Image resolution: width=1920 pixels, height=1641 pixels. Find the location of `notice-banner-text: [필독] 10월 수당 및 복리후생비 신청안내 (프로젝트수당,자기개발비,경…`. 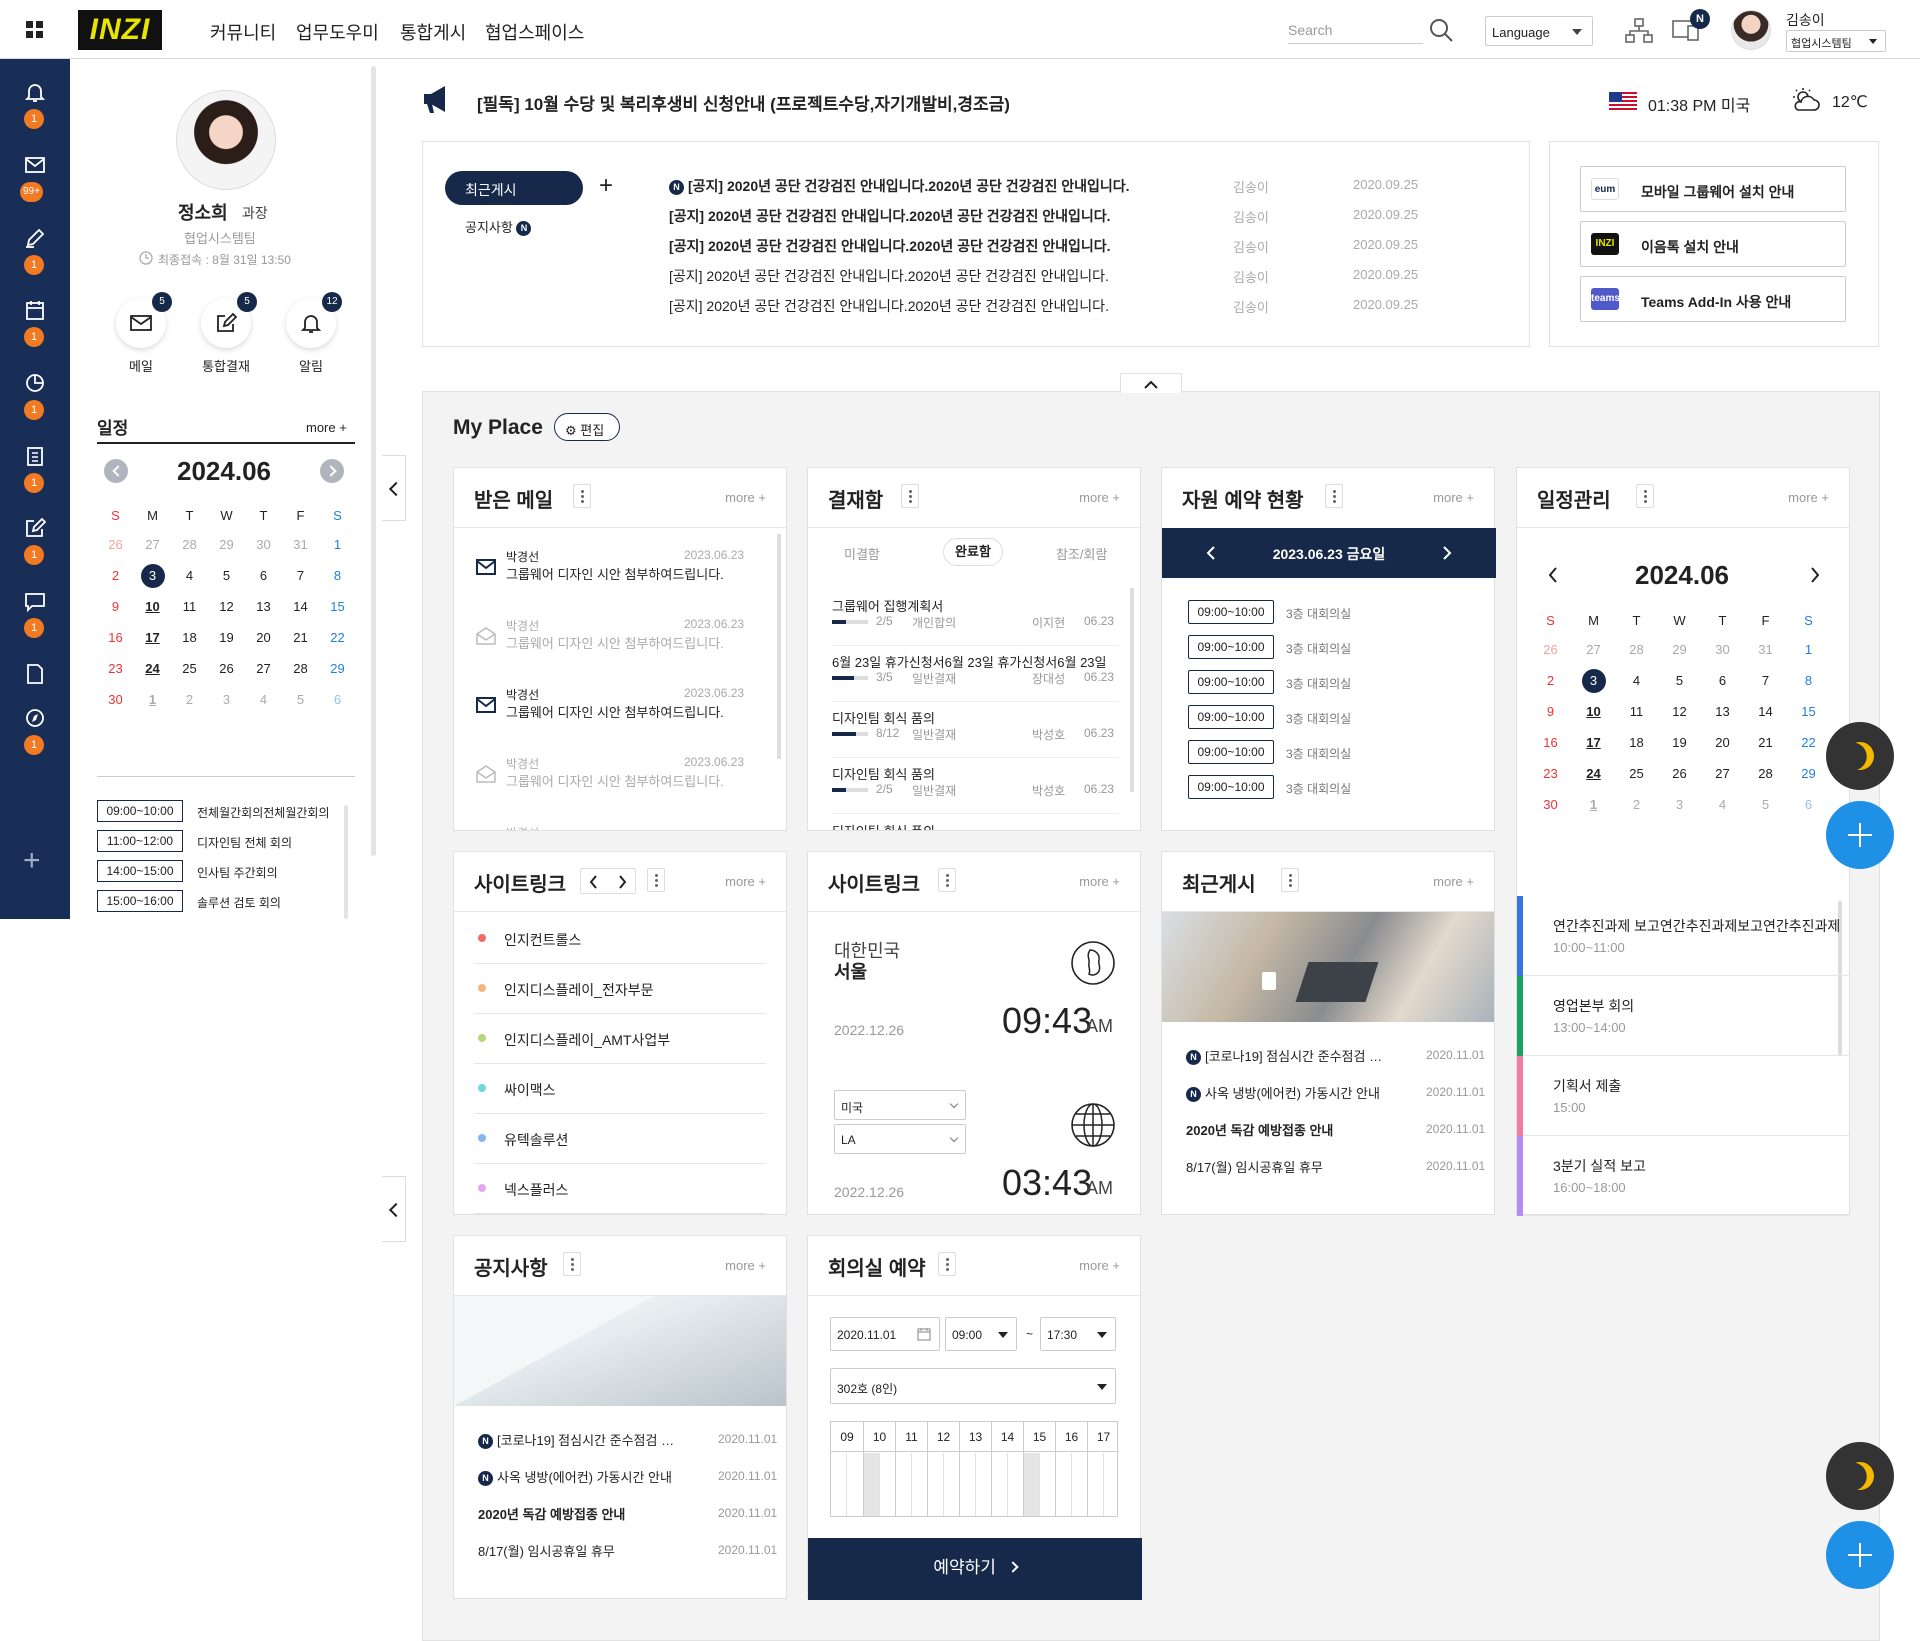

notice-banner-text: [필독] 10월 수당 및 복리후생비 신청안내 (프로젝트수당,자기개발비,경… is located at coordinates (743, 102).